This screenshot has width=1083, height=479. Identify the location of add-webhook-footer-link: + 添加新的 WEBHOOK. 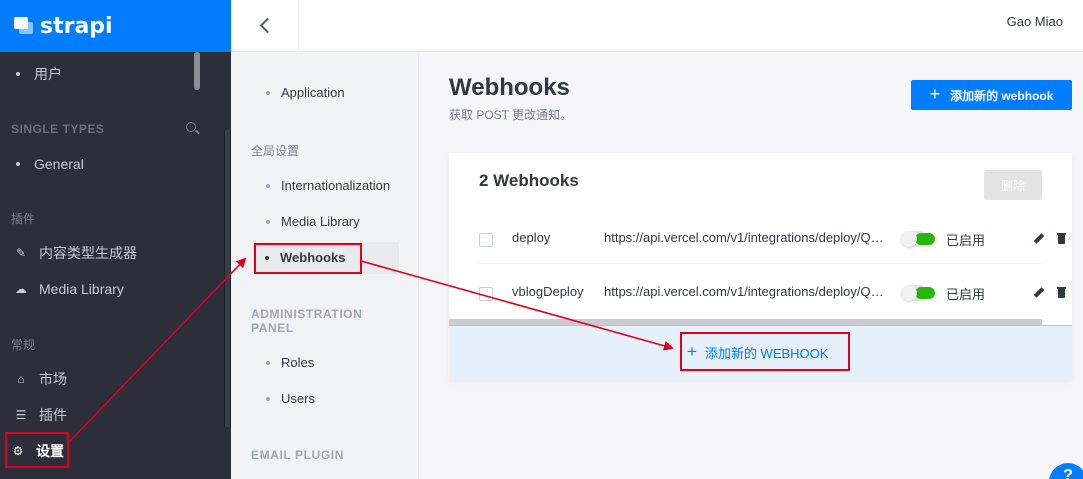
(757, 352).